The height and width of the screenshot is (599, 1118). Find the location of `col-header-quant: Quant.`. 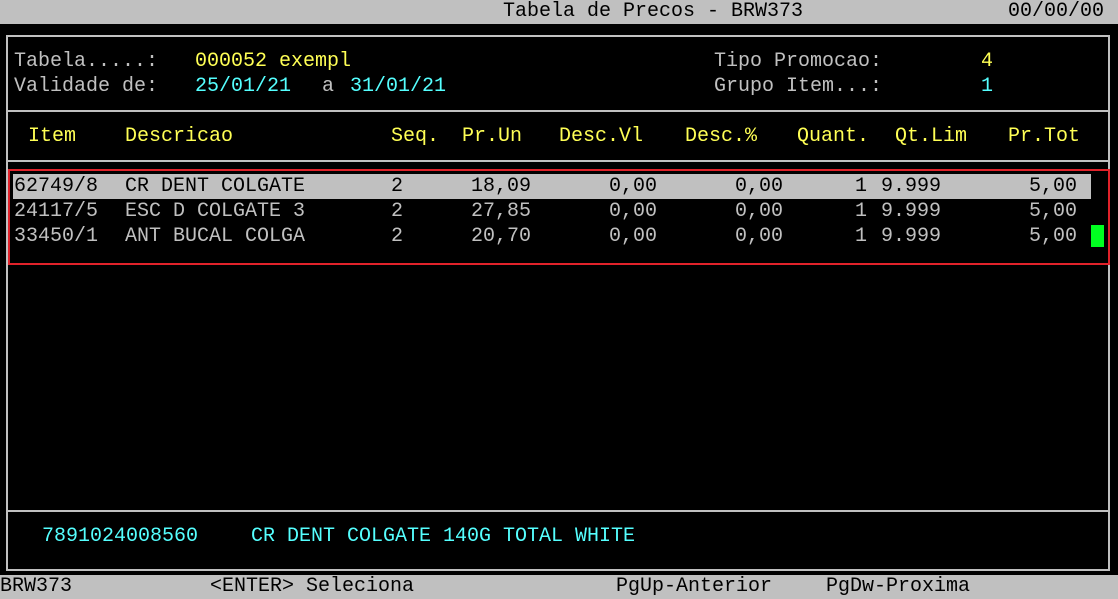

col-header-quant: Quant. is located at coordinates (833, 136).